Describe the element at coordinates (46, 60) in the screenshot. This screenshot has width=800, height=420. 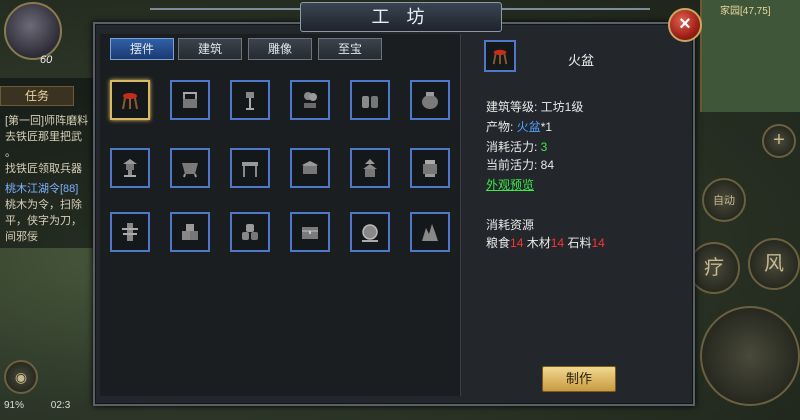
I see `player-level: 60` at that location.